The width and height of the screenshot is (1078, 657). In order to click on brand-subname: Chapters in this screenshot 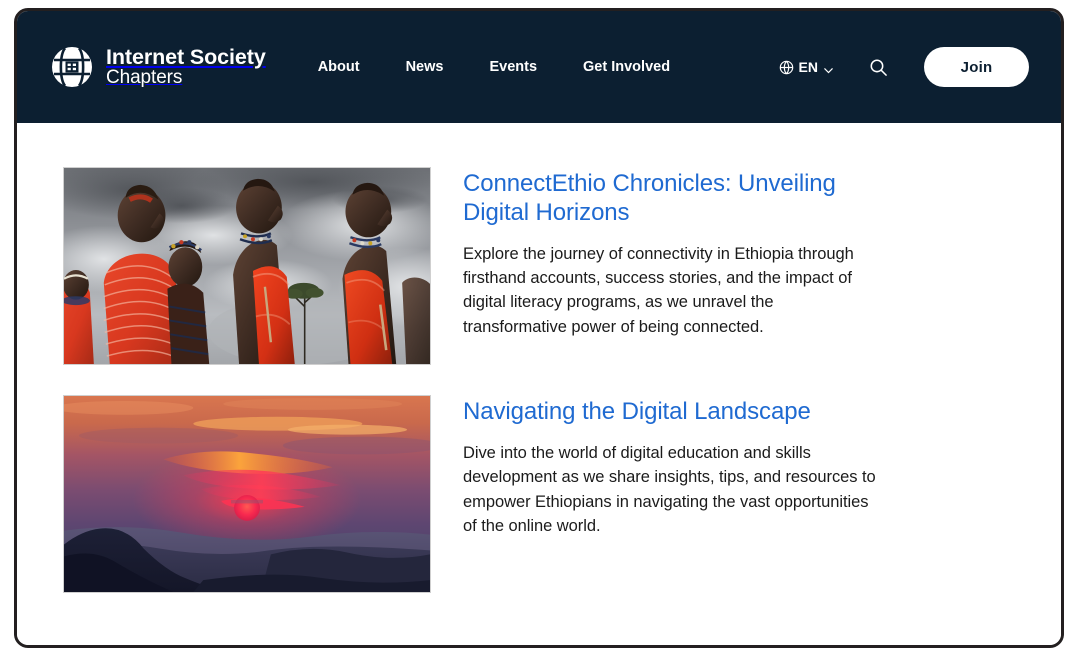, I will do `click(144, 78)`.